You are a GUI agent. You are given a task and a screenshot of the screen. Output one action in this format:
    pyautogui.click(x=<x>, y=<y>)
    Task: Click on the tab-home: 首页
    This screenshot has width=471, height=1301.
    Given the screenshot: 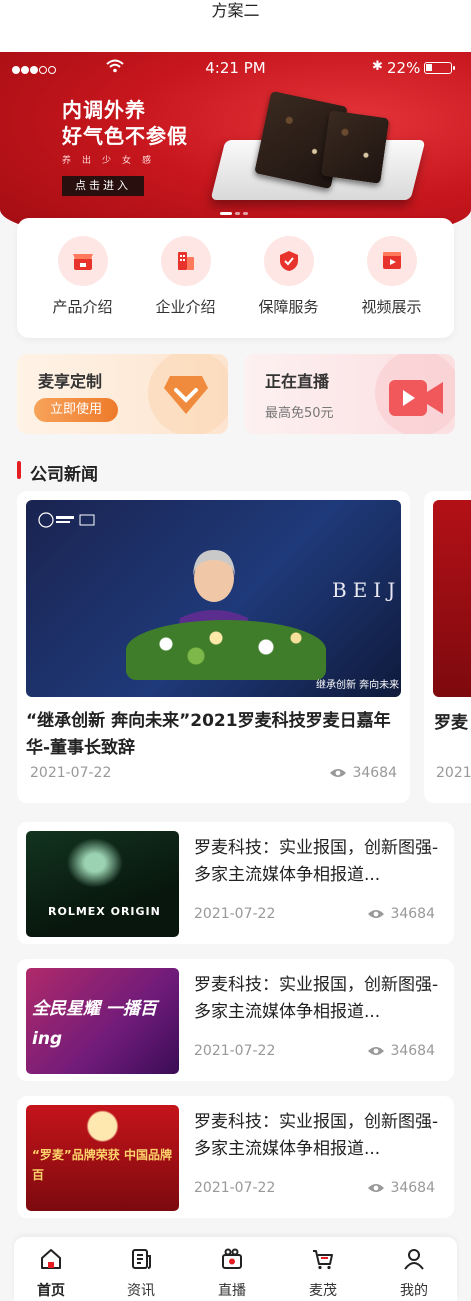 What is the action you would take?
    pyautogui.click(x=51, y=1273)
    